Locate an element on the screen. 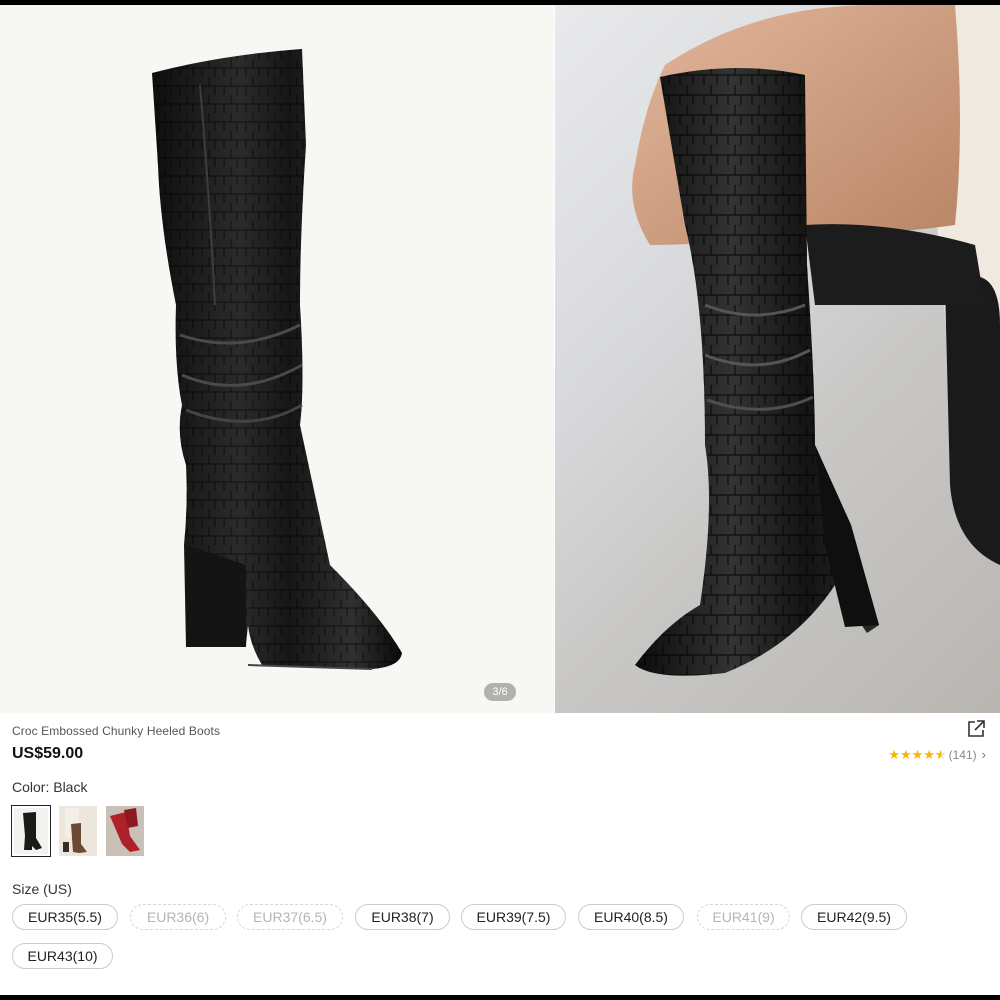  rating-summary: ★ ★ ★ ★ ★ (141) › is located at coordinates (937, 754).